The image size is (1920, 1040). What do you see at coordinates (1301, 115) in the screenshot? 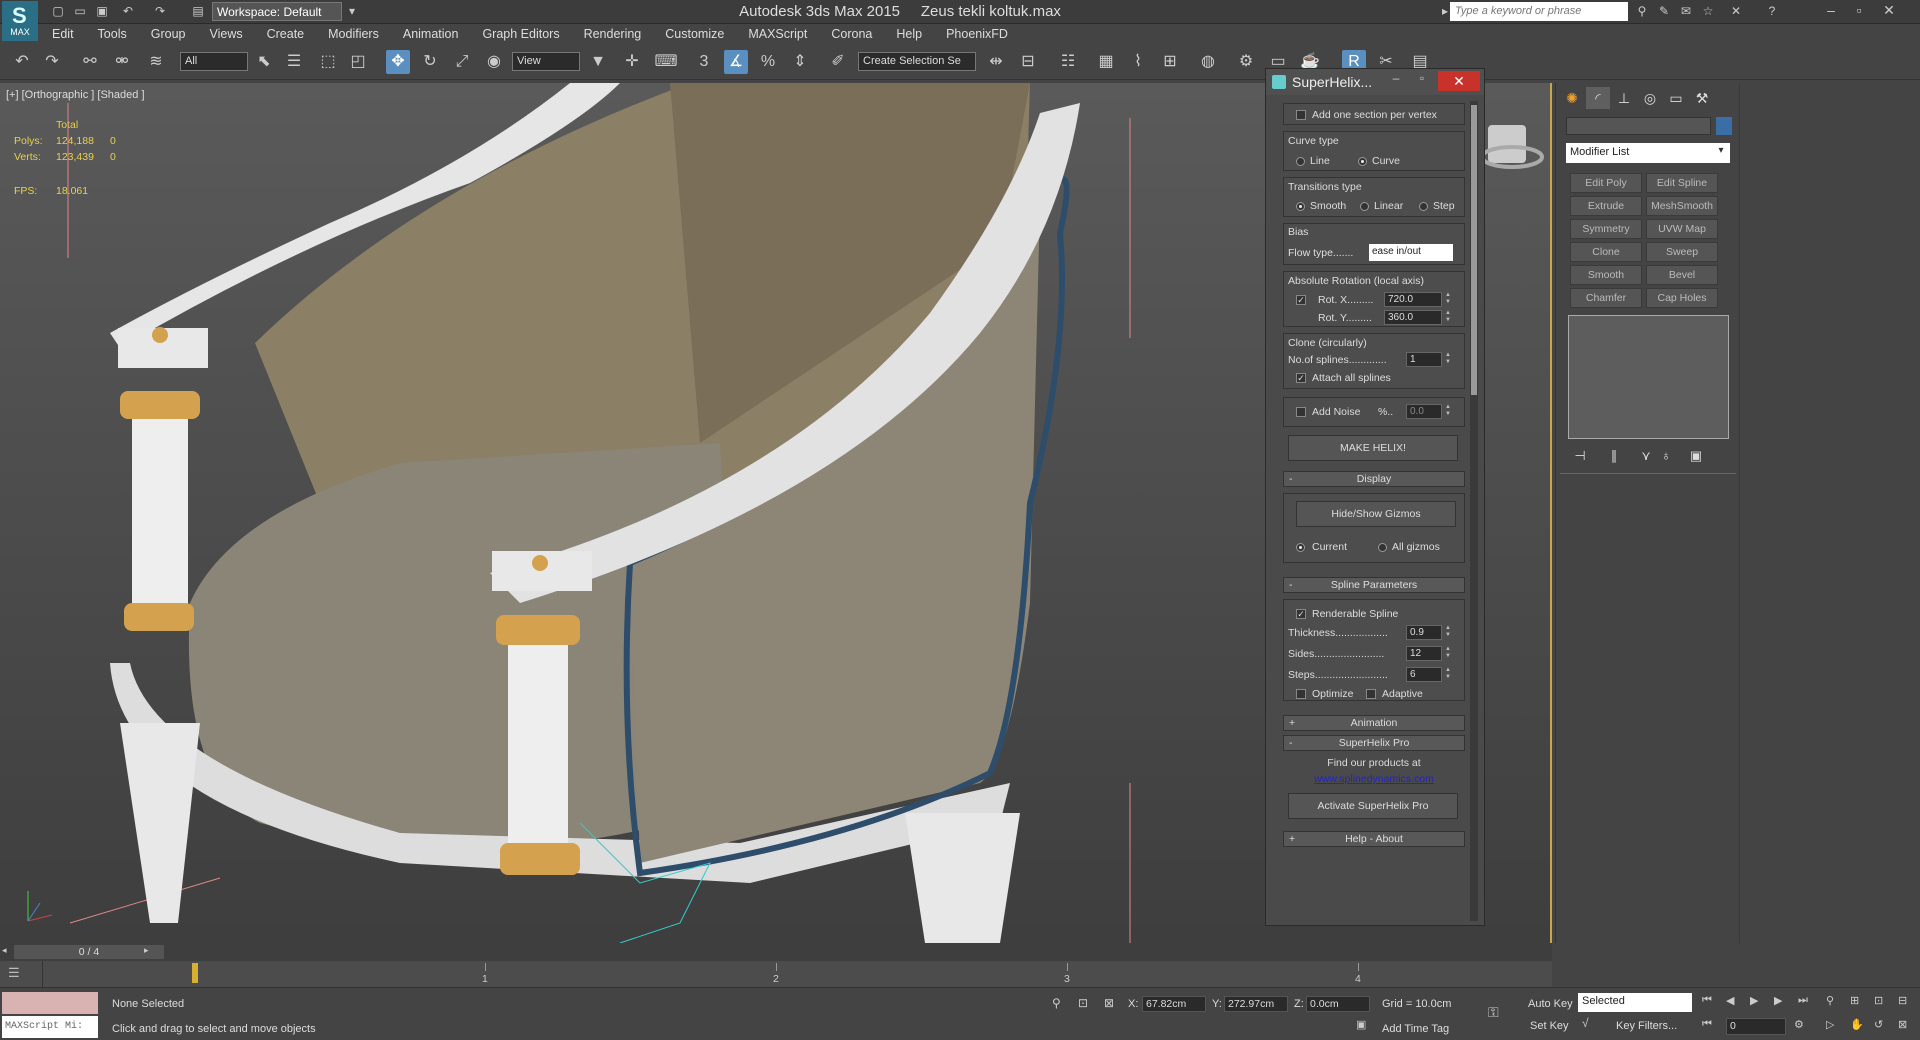
I see `add-section-checkbox` at bounding box center [1301, 115].